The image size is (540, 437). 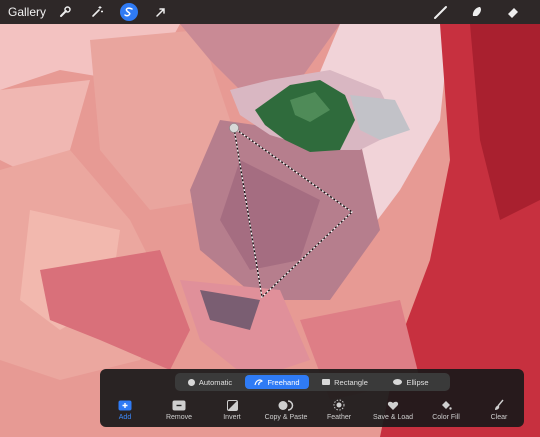 I want to click on transform-arrow-icon, so click(x=161, y=12).